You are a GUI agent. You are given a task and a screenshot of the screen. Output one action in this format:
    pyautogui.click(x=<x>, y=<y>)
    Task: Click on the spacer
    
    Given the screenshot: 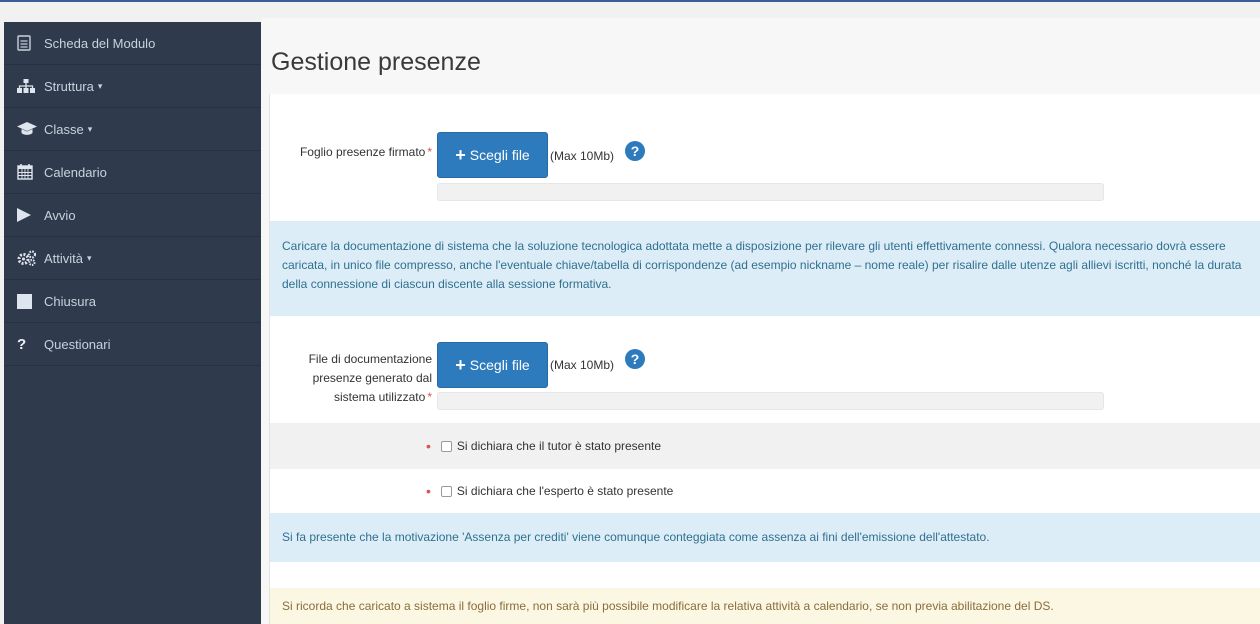 What is the action you would take?
    pyautogui.click(x=765, y=575)
    